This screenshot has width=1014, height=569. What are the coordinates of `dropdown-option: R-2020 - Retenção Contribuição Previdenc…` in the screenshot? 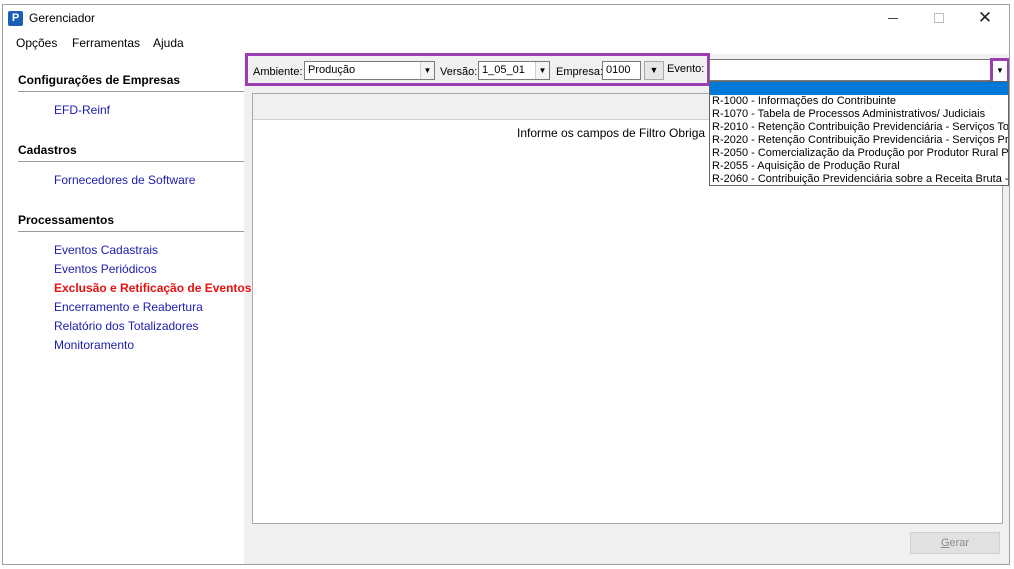 It's located at (859, 140).